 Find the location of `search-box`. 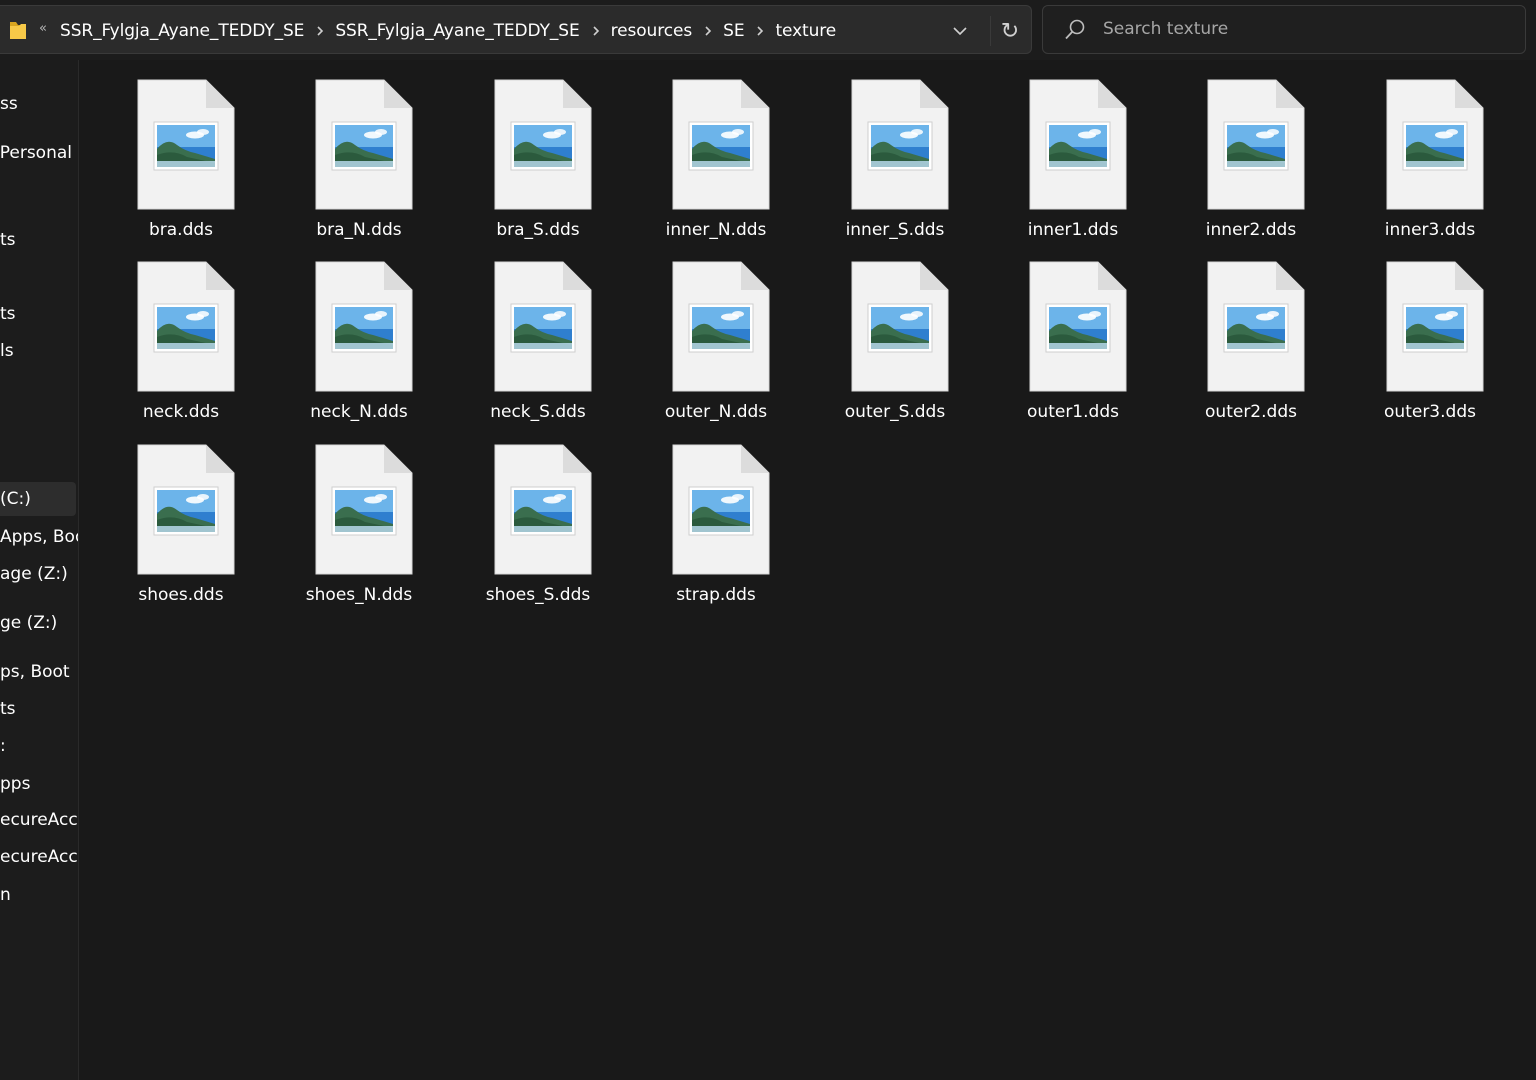

search-box is located at coordinates (1284, 29).